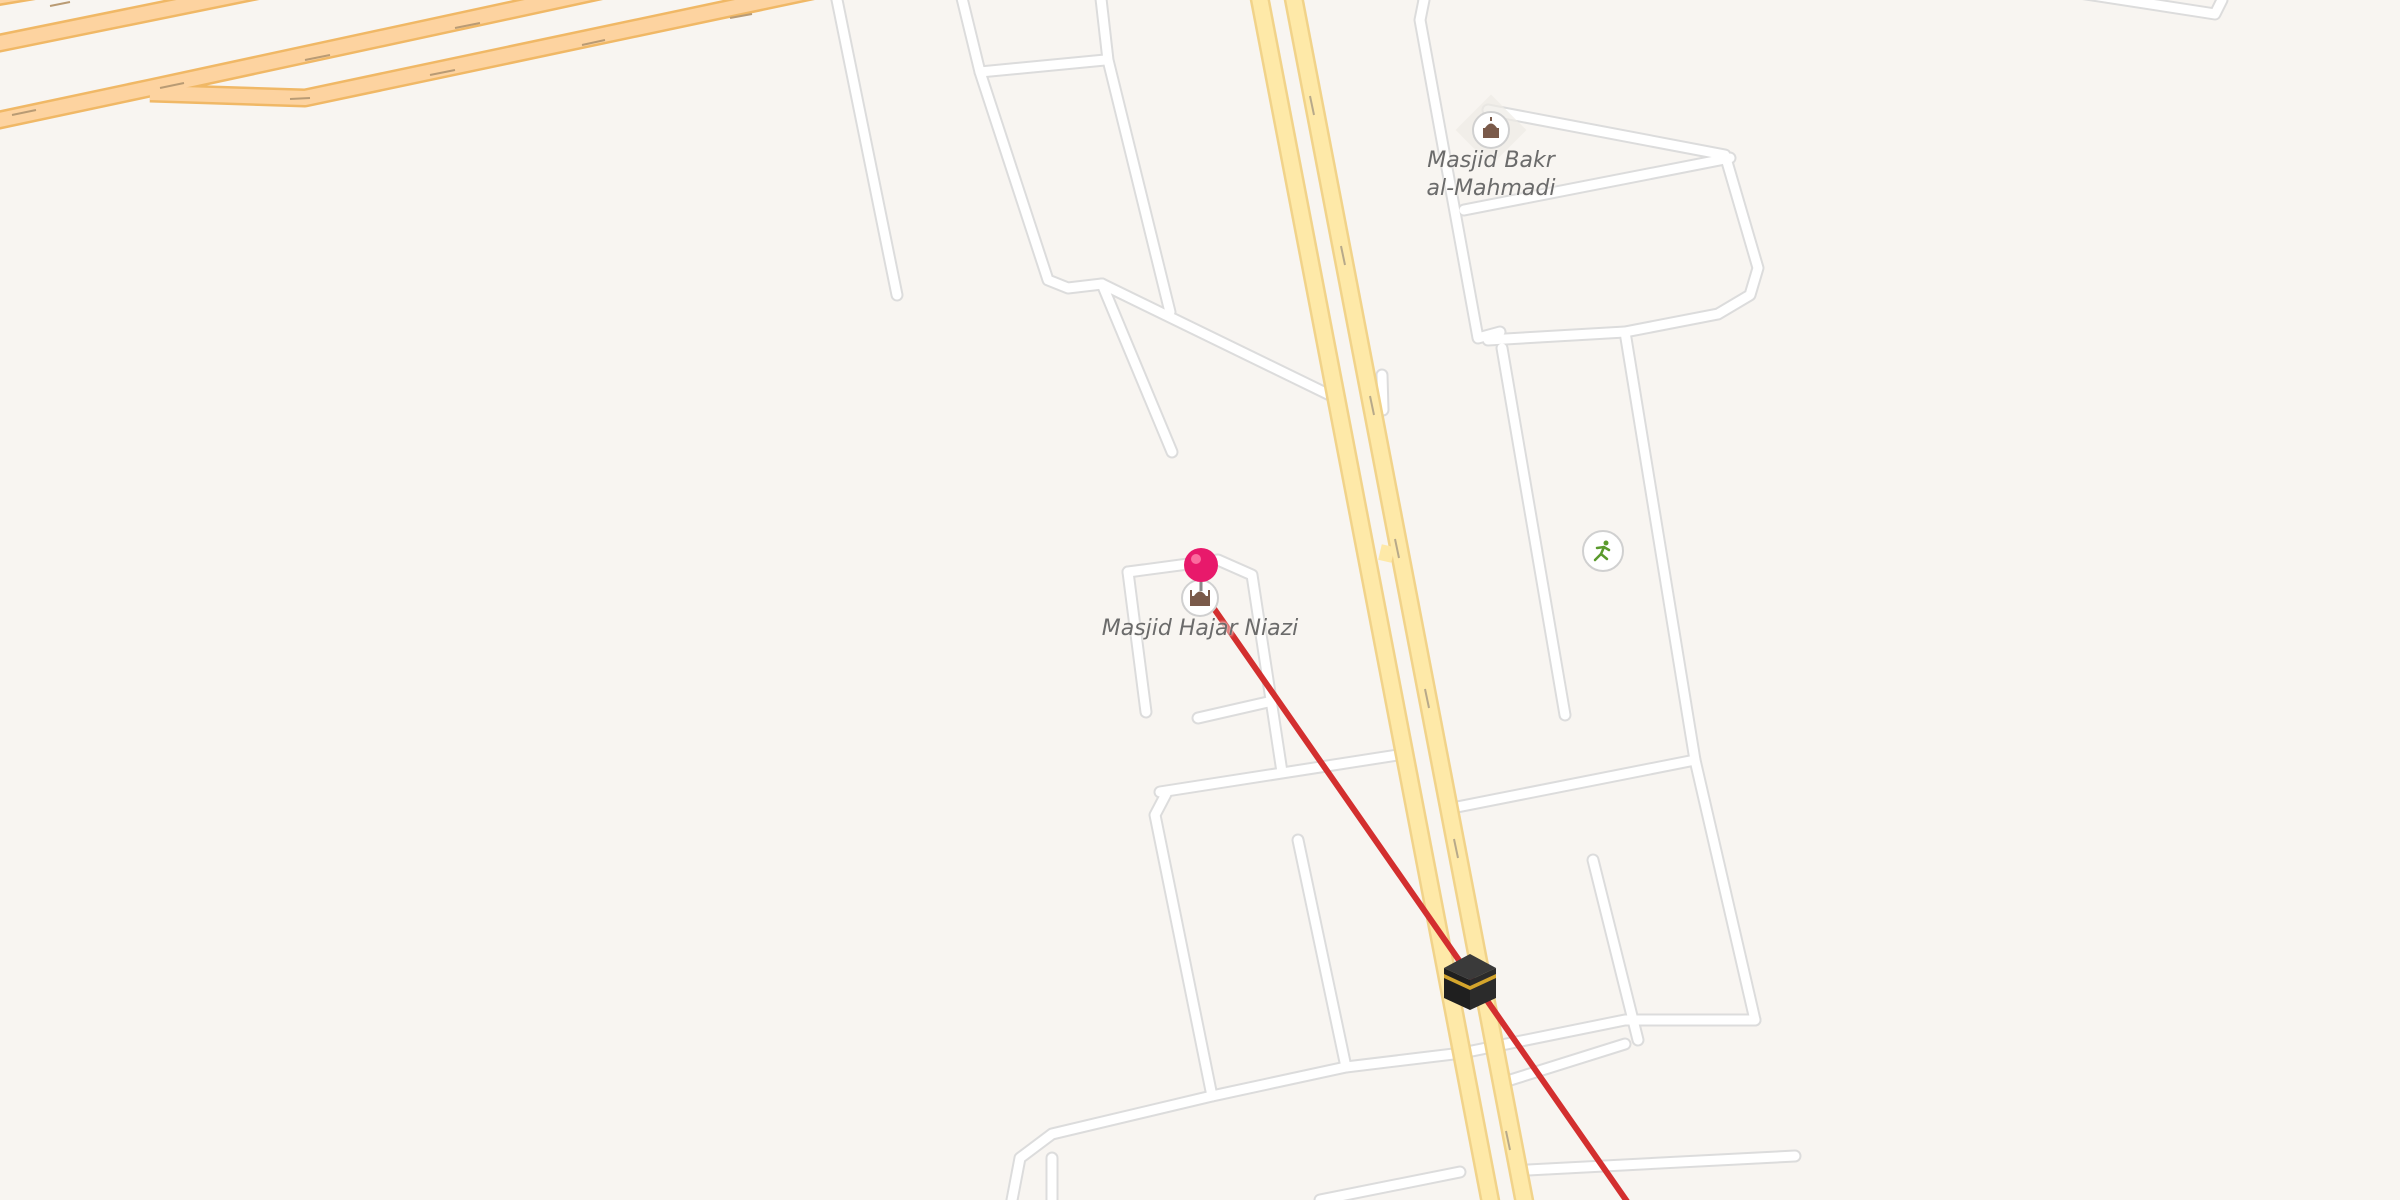  I want to click on poi-sports, so click(1603, 551).